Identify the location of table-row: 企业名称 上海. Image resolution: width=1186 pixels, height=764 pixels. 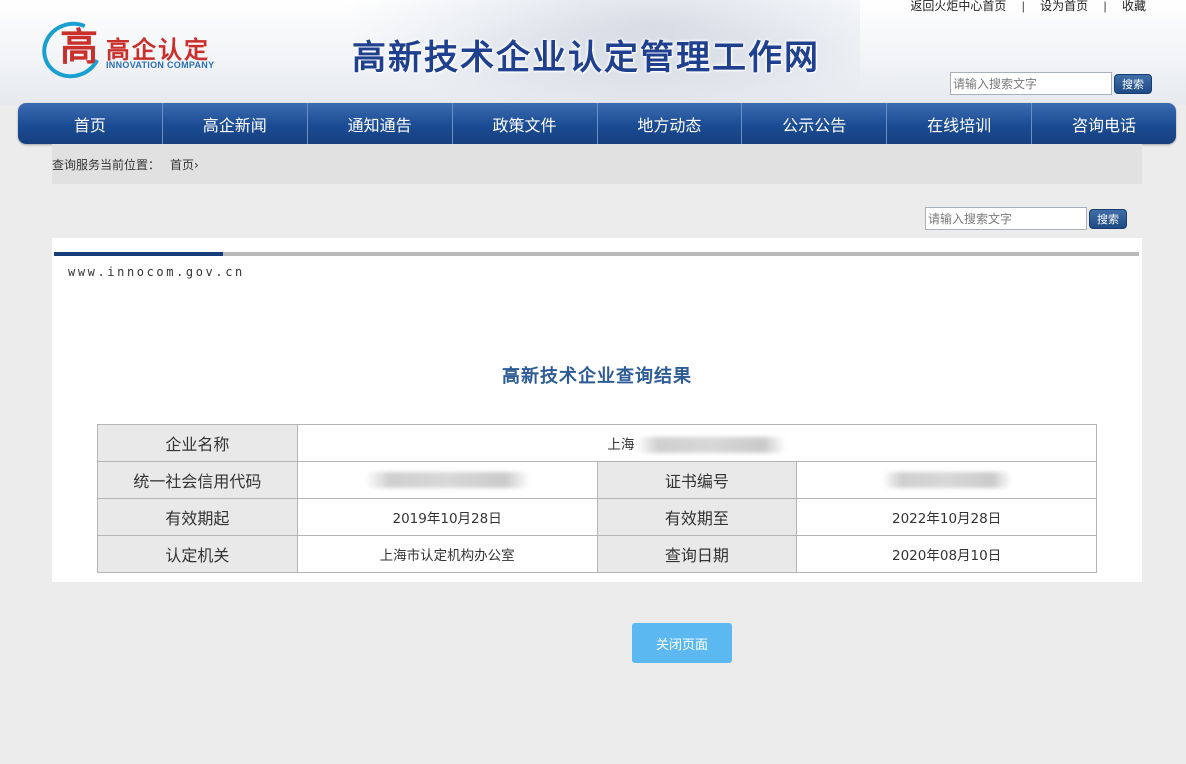
(597, 443).